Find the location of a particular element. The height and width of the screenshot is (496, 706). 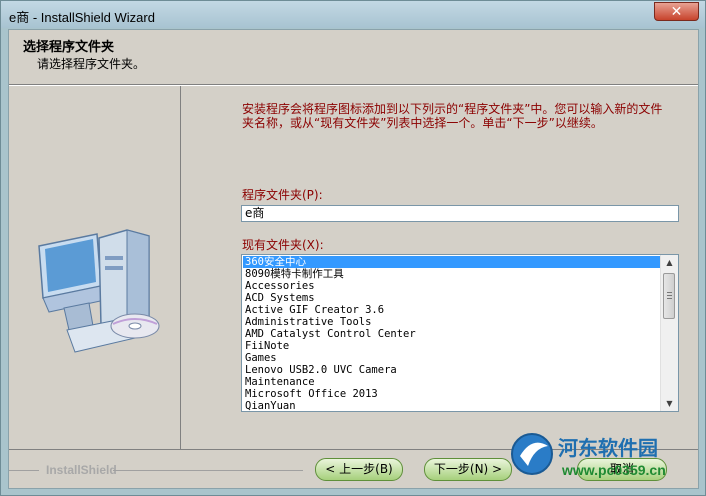

computer-cd-icon is located at coordinates (99, 291).